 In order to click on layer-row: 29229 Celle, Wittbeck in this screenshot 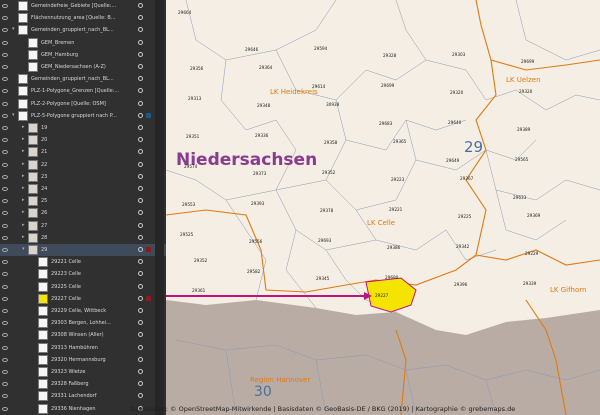, I will do `click(83, 311)`.